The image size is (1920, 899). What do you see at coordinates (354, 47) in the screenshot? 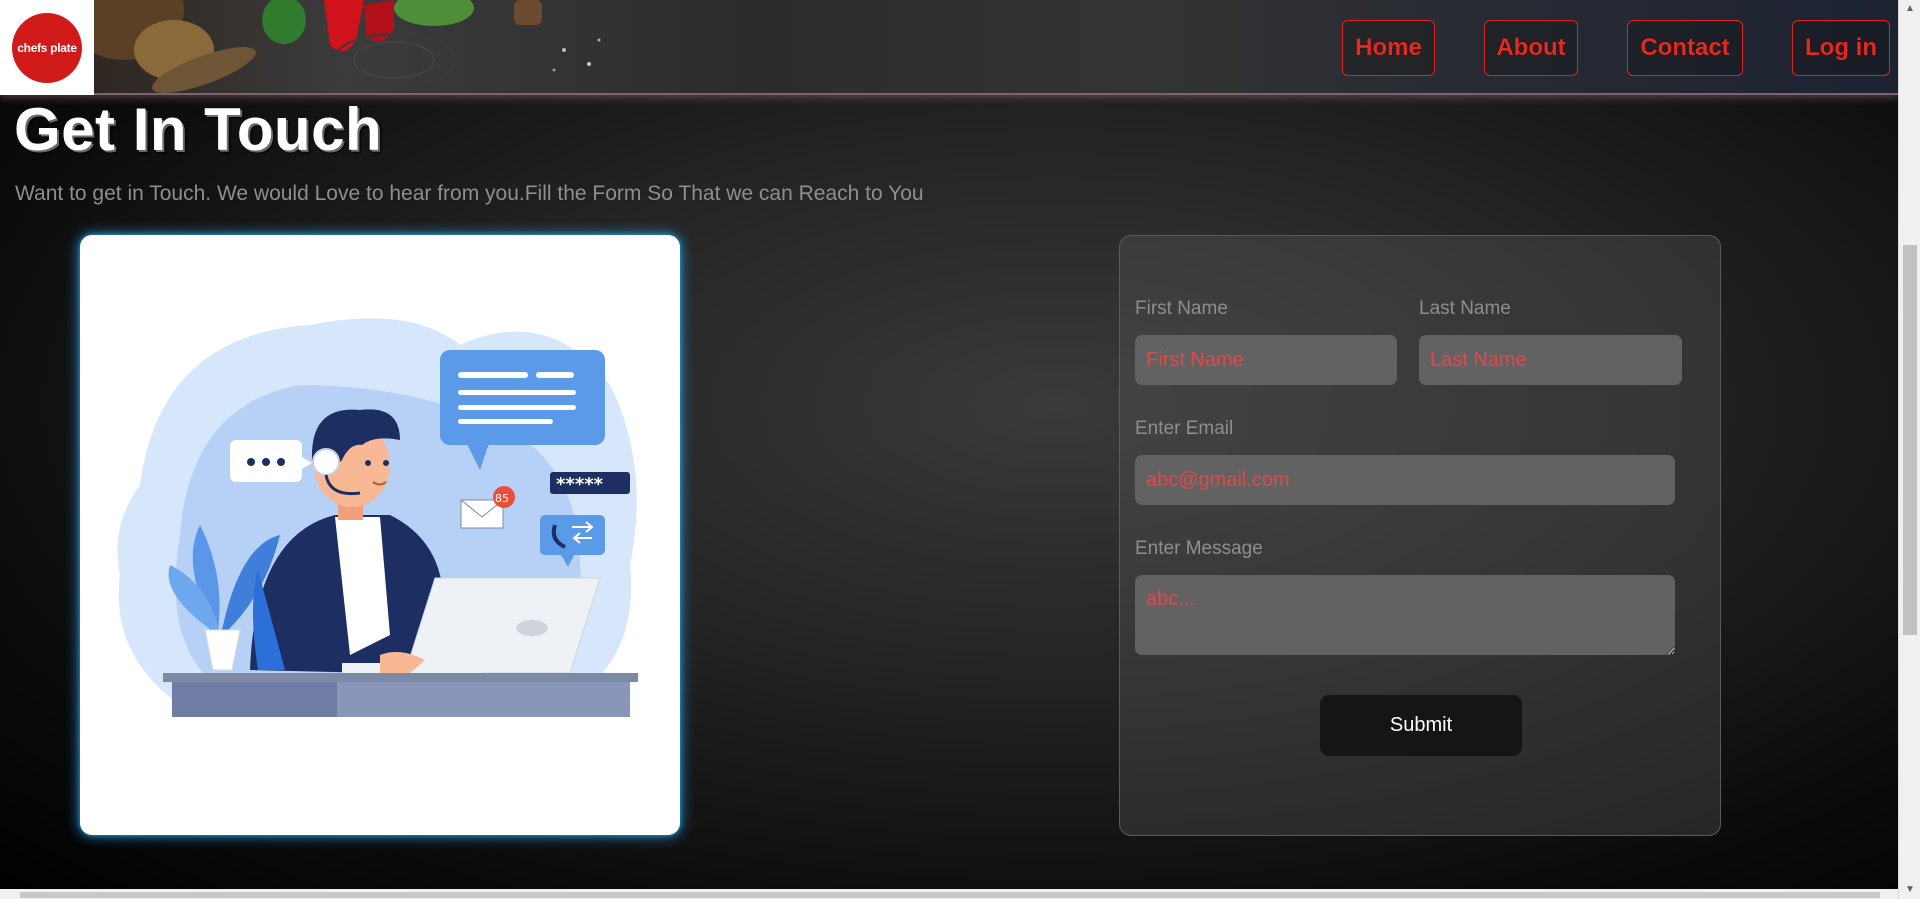
I see `header-food-image` at bounding box center [354, 47].